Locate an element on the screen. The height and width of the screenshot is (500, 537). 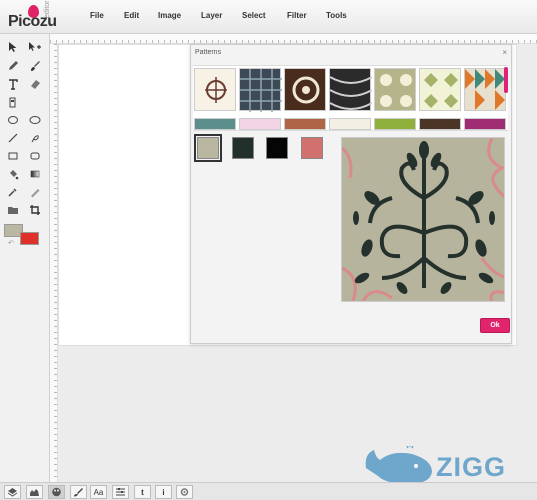
ok-button: Ok is located at coordinates (495, 325).